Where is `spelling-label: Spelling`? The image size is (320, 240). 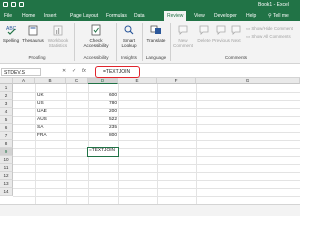 spelling-label: Spelling is located at coordinates (11, 40).